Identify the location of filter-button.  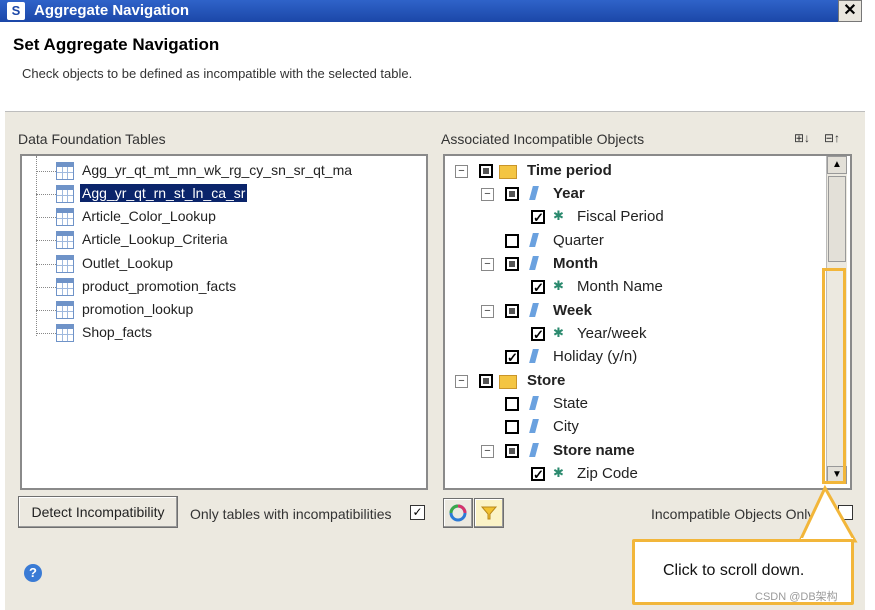
(489, 513).